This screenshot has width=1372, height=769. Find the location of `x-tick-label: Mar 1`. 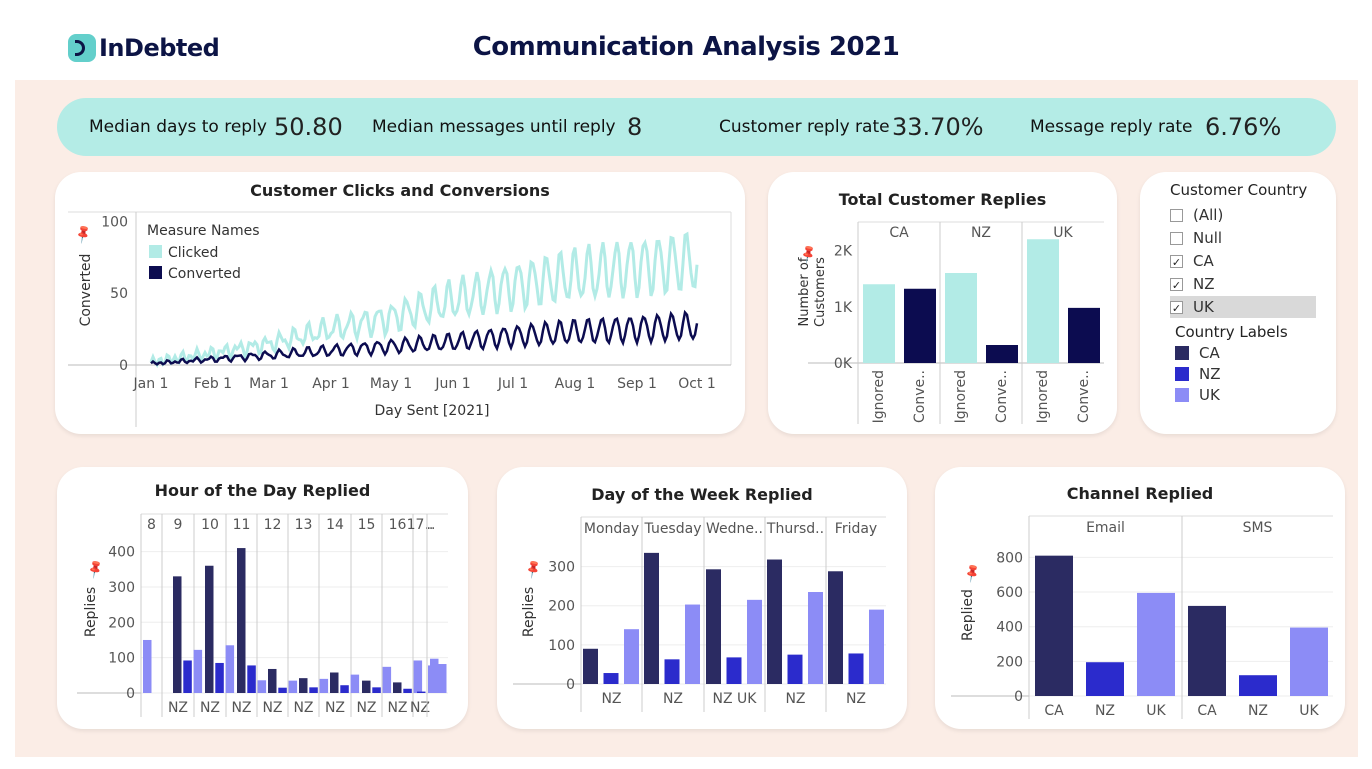

x-tick-label: Mar 1 is located at coordinates (269, 384).